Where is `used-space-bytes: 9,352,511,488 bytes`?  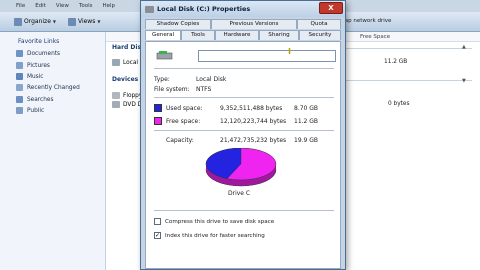
used-space-bytes: 9,352,511,488 bytes is located at coordinates (251, 108).